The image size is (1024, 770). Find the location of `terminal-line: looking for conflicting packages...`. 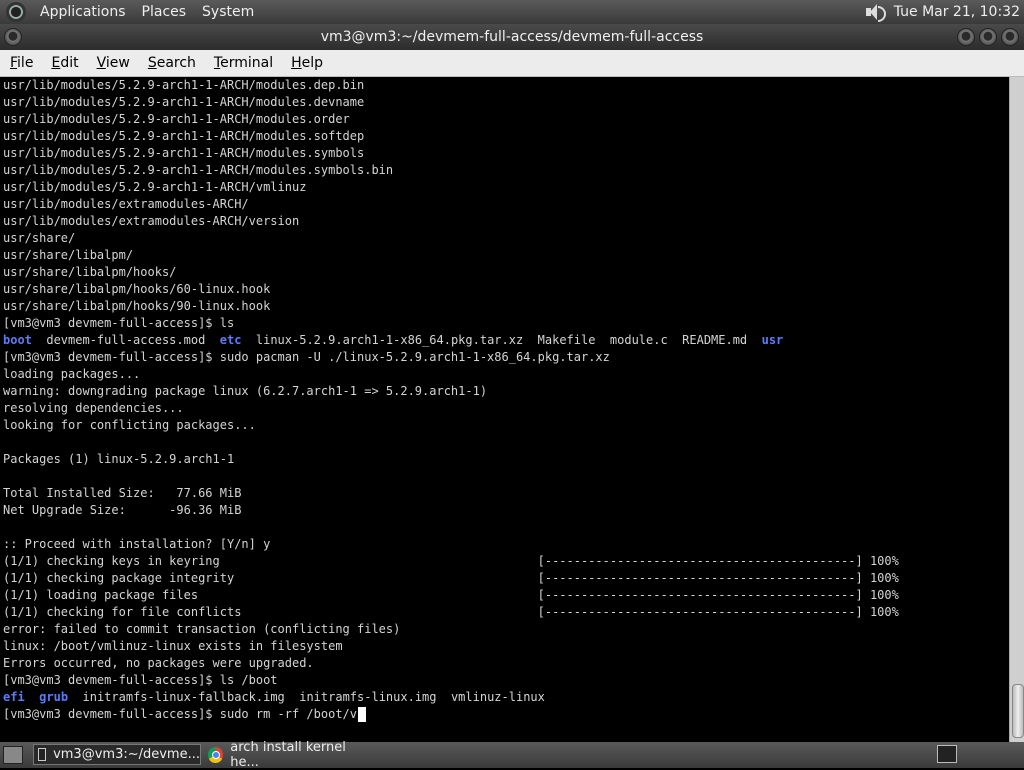

terminal-line: looking for conflicting packages... is located at coordinates (505, 425).